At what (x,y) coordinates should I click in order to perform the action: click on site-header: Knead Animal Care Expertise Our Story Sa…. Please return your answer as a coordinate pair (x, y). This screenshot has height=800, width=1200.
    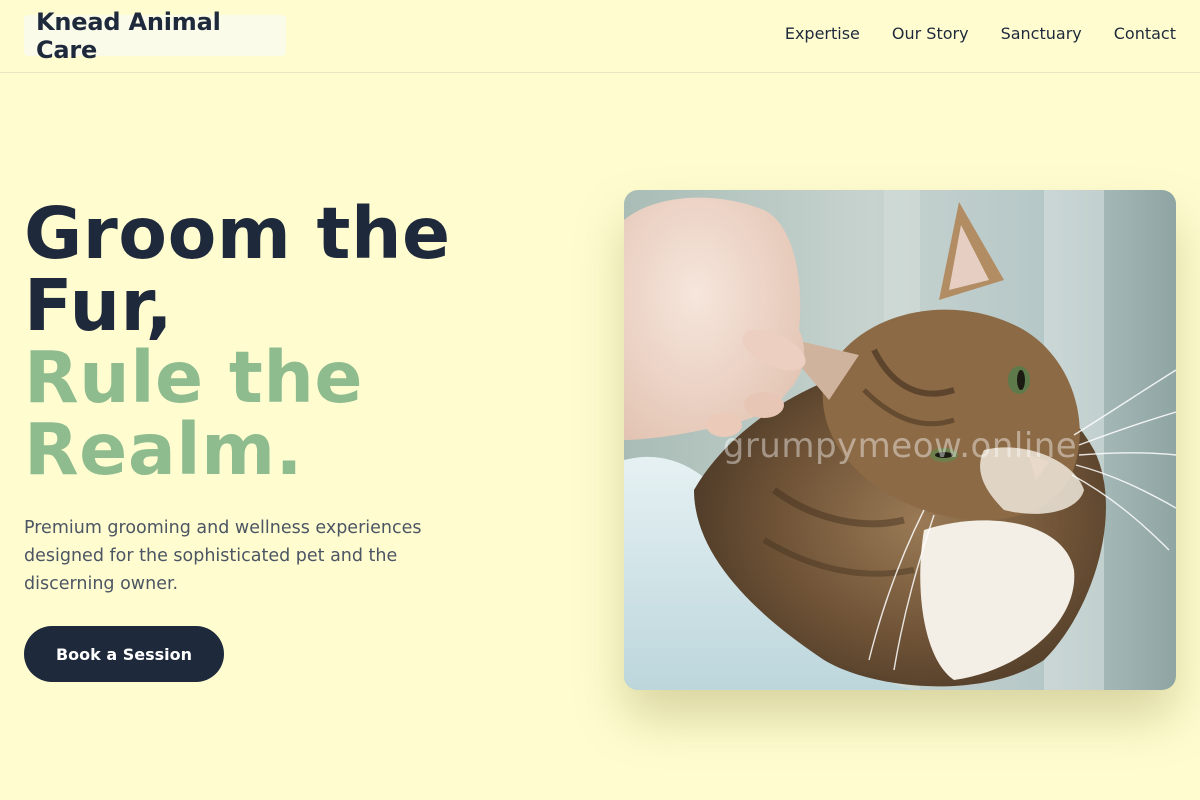
    Looking at the image, I should click on (600, 36).